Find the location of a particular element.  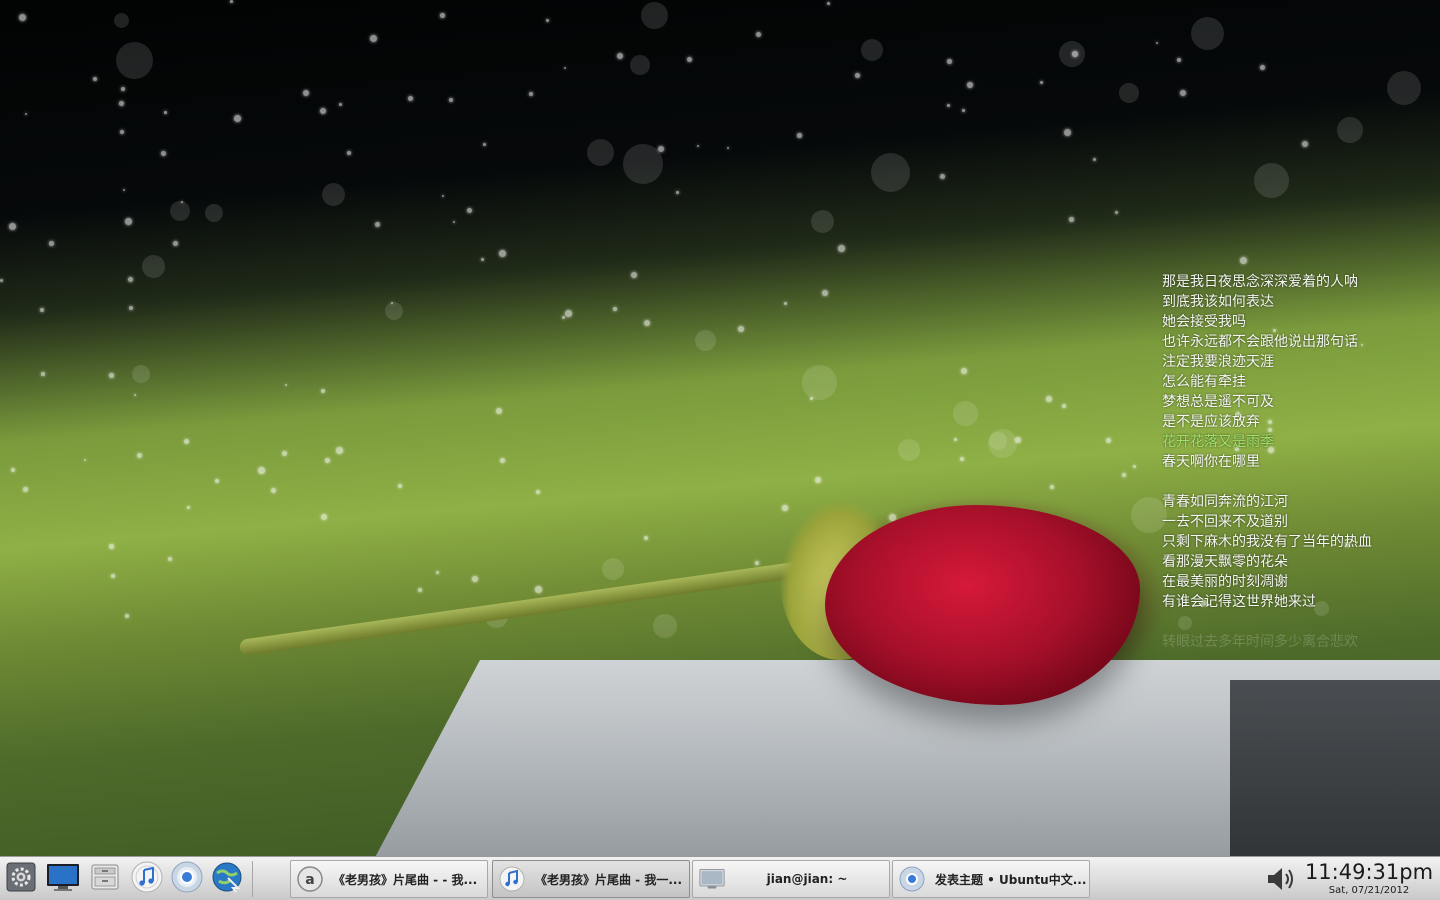

file-manager-launcher is located at coordinates (105, 879).